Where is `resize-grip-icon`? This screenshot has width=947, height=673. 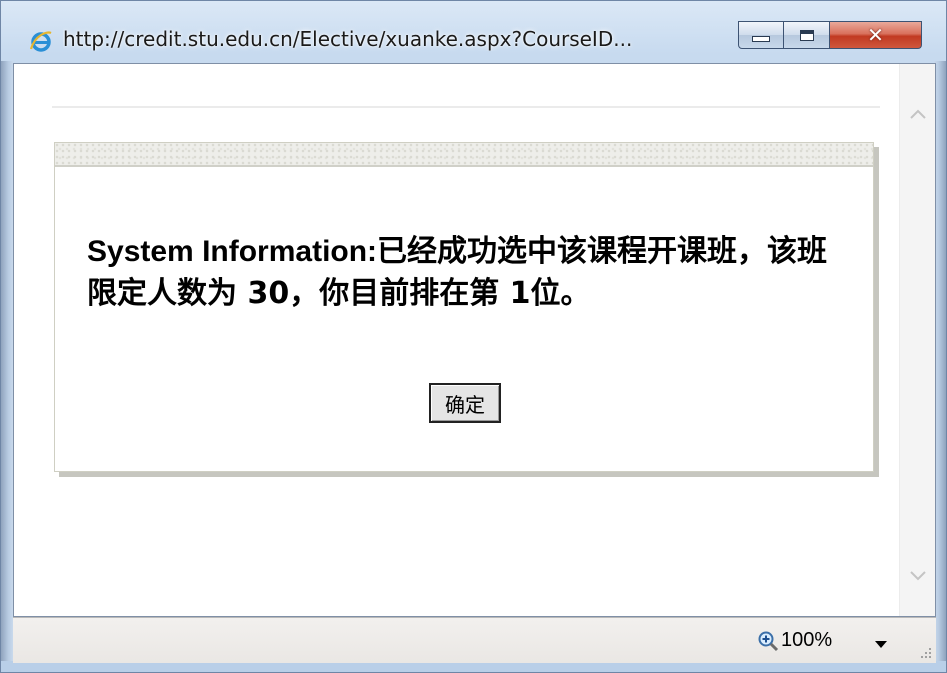
resize-grip-icon is located at coordinates (925, 652).